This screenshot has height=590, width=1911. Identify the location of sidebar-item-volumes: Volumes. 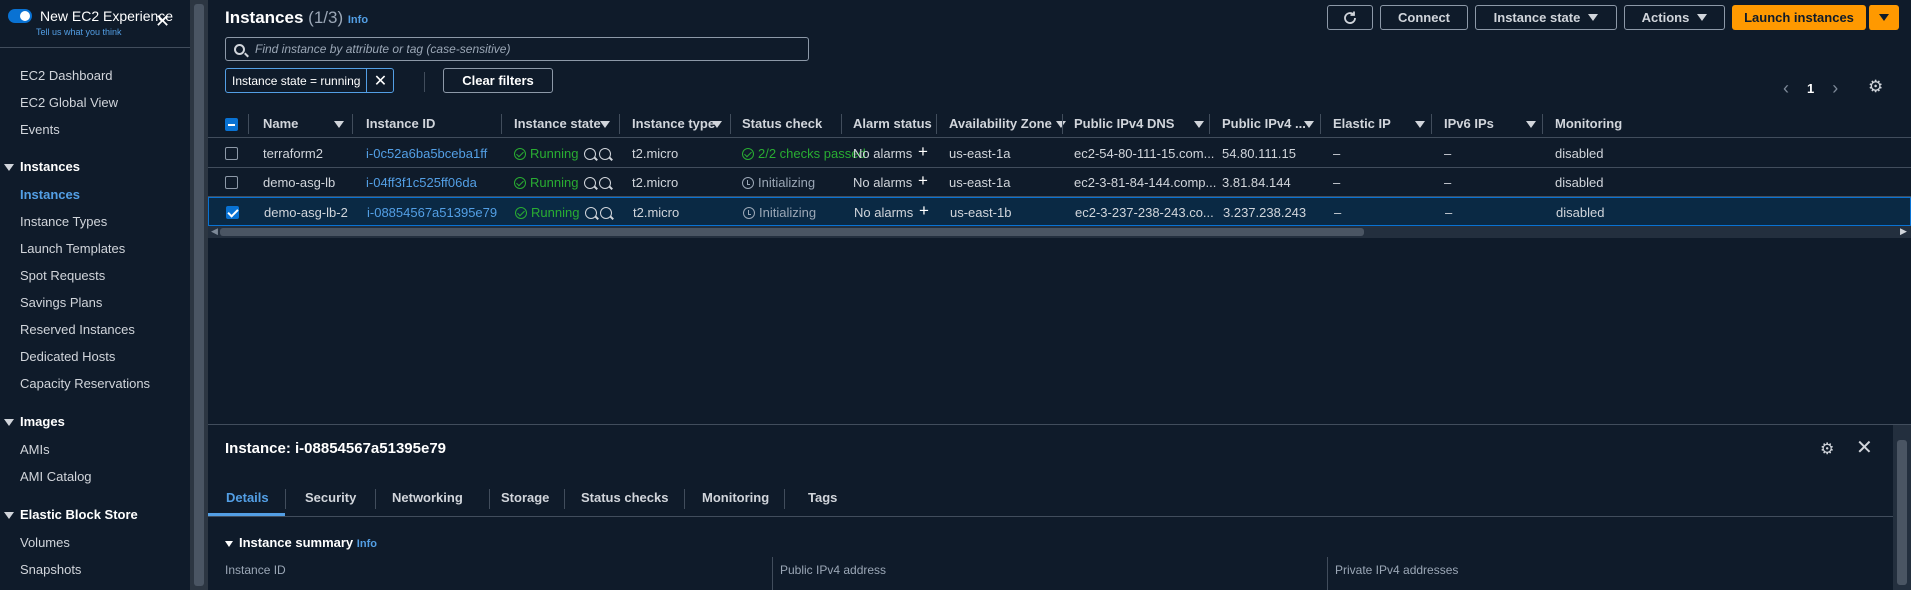
(45, 542).